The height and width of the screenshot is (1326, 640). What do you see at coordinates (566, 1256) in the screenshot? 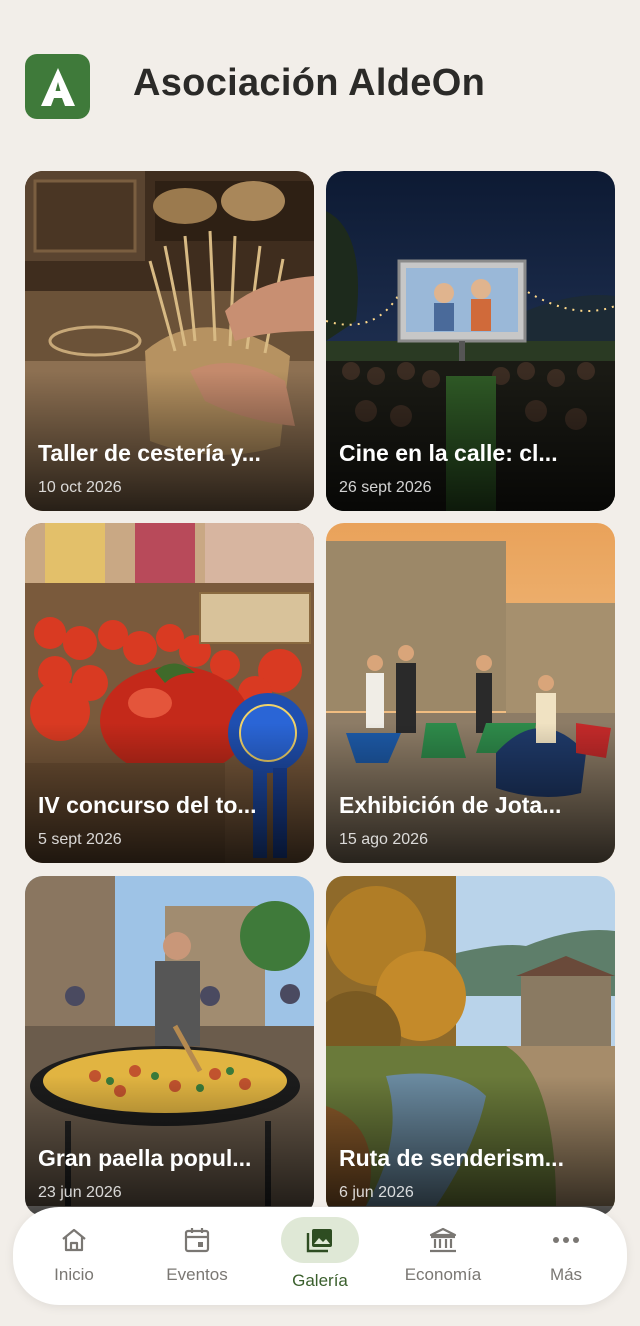
I see `nav-item-mas: Más` at bounding box center [566, 1256].